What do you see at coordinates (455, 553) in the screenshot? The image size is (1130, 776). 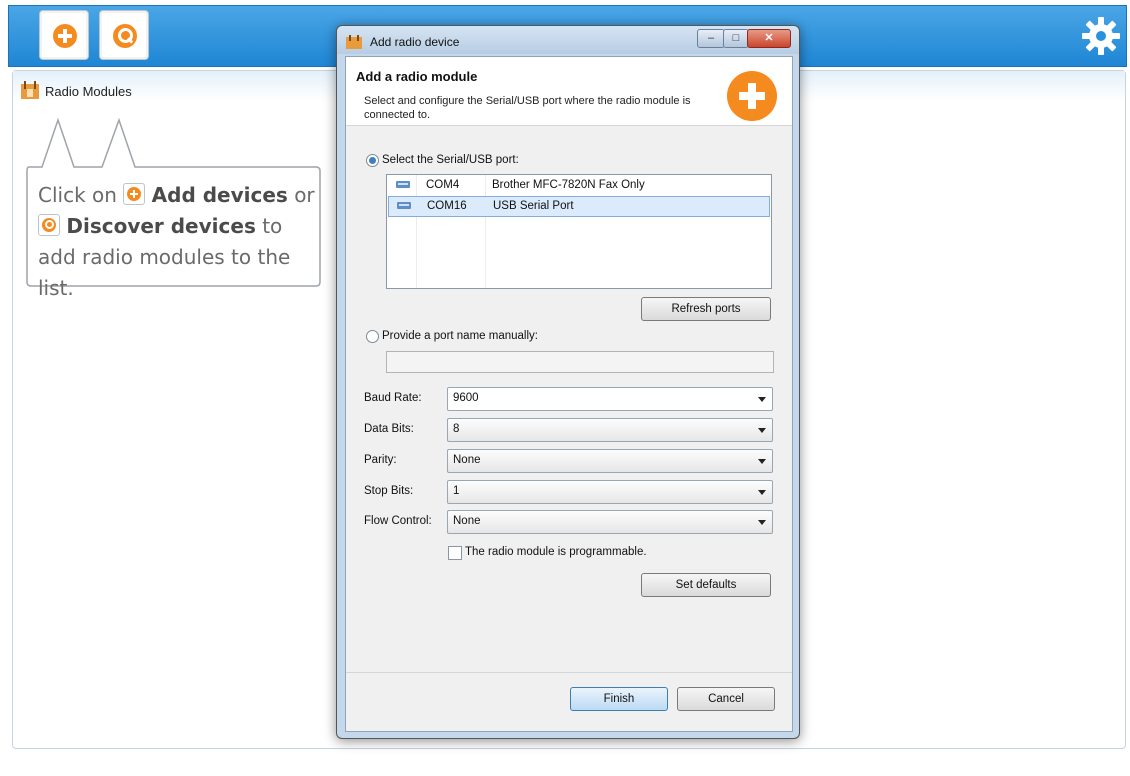 I see `programmable-checkbox` at bounding box center [455, 553].